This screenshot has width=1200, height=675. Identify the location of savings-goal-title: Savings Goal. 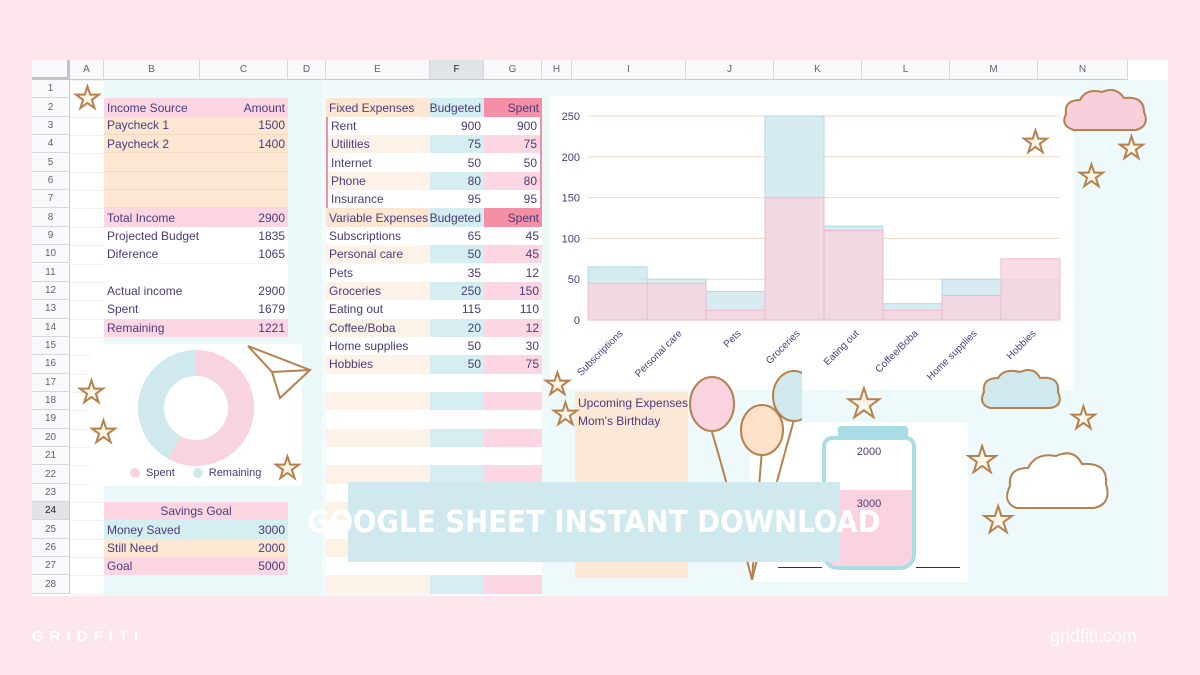
(196, 511).